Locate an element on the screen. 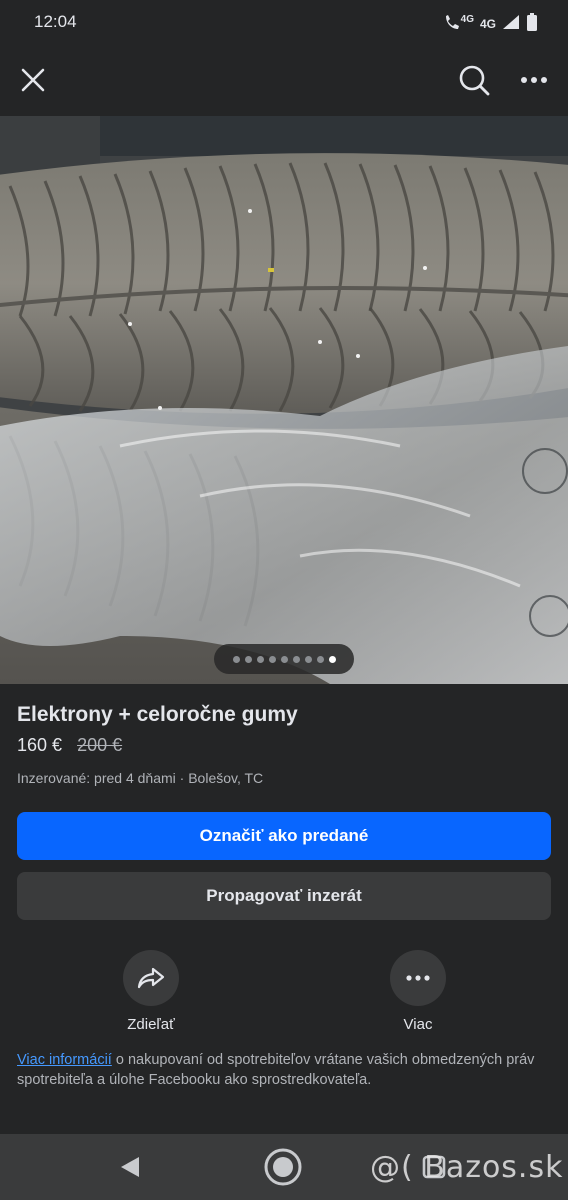  more-action: Viac is located at coordinates (418, 991).